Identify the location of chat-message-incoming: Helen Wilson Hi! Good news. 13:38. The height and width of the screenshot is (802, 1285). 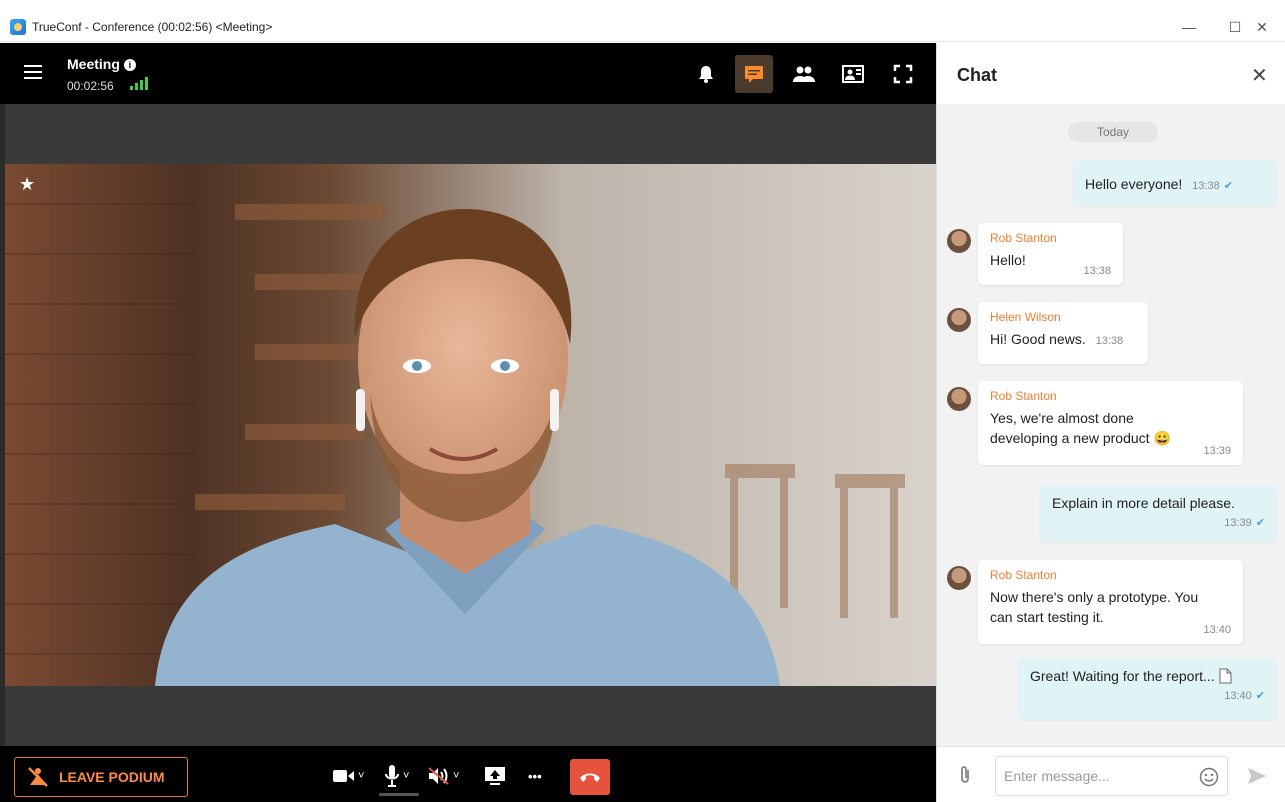
(1063, 333).